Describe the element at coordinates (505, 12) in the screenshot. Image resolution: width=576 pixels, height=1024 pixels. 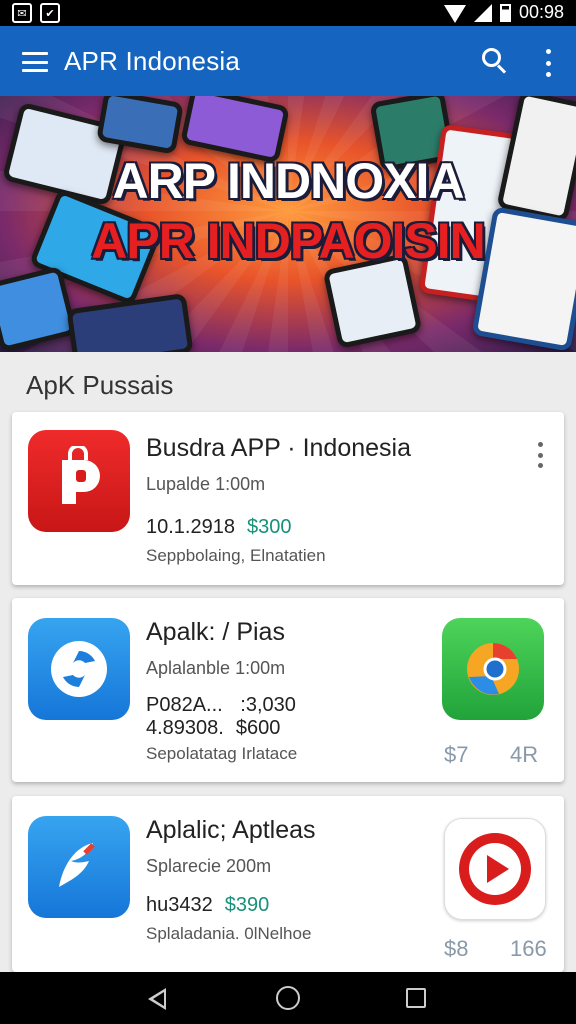
I see `battery-icon` at that location.